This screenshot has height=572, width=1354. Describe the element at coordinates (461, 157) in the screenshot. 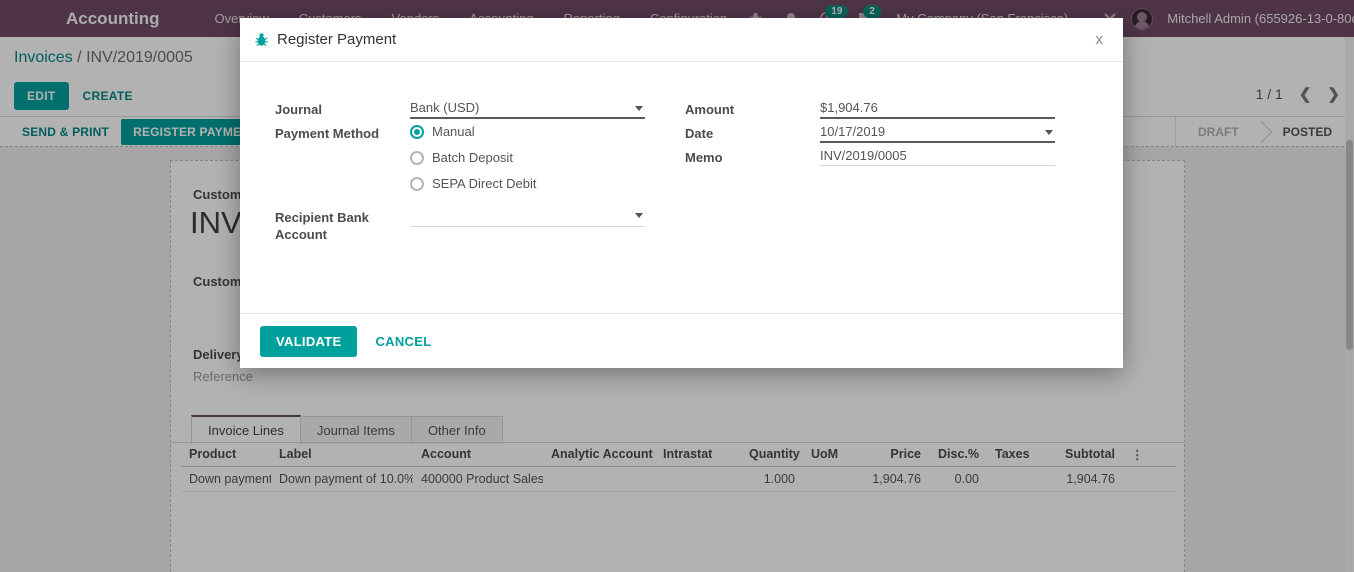

I see `radio-batch-deposit: Batch Deposit` at that location.